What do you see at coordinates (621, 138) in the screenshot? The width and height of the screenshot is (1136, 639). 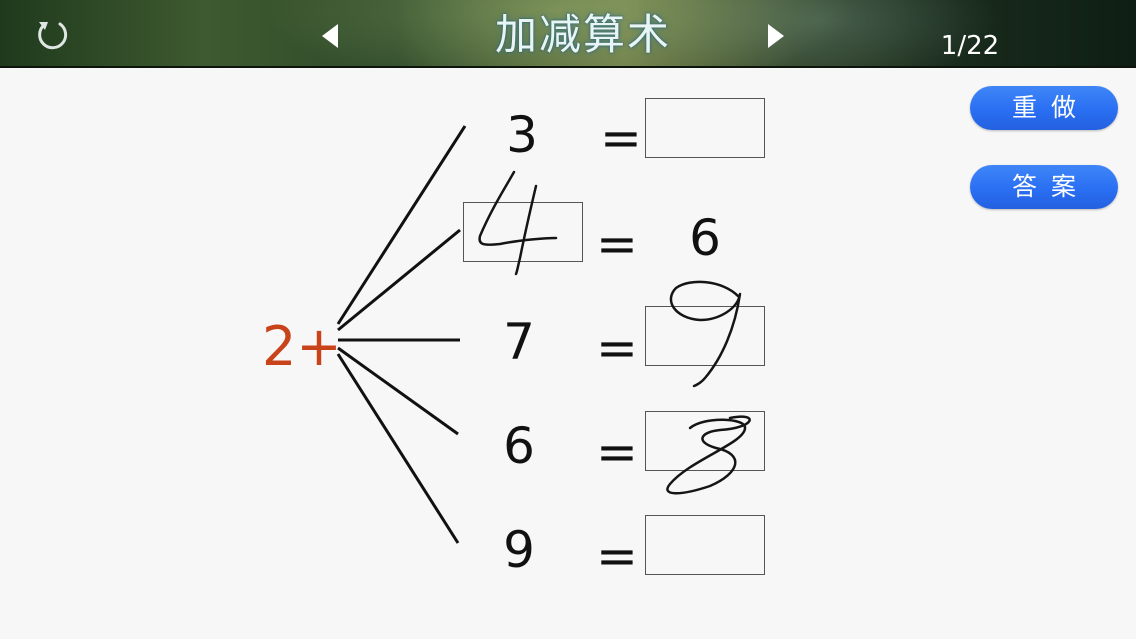 I see `row-1-equals: =` at bounding box center [621, 138].